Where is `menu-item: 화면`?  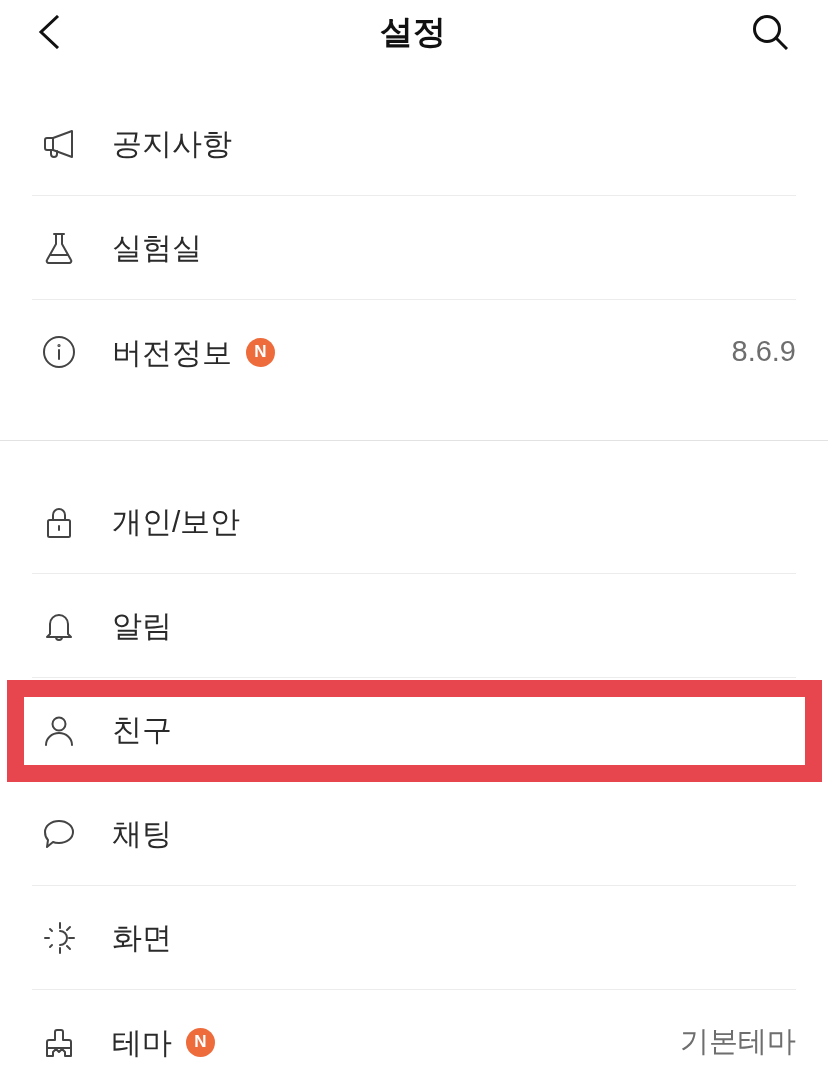 menu-item: 화면 is located at coordinates (142, 937).